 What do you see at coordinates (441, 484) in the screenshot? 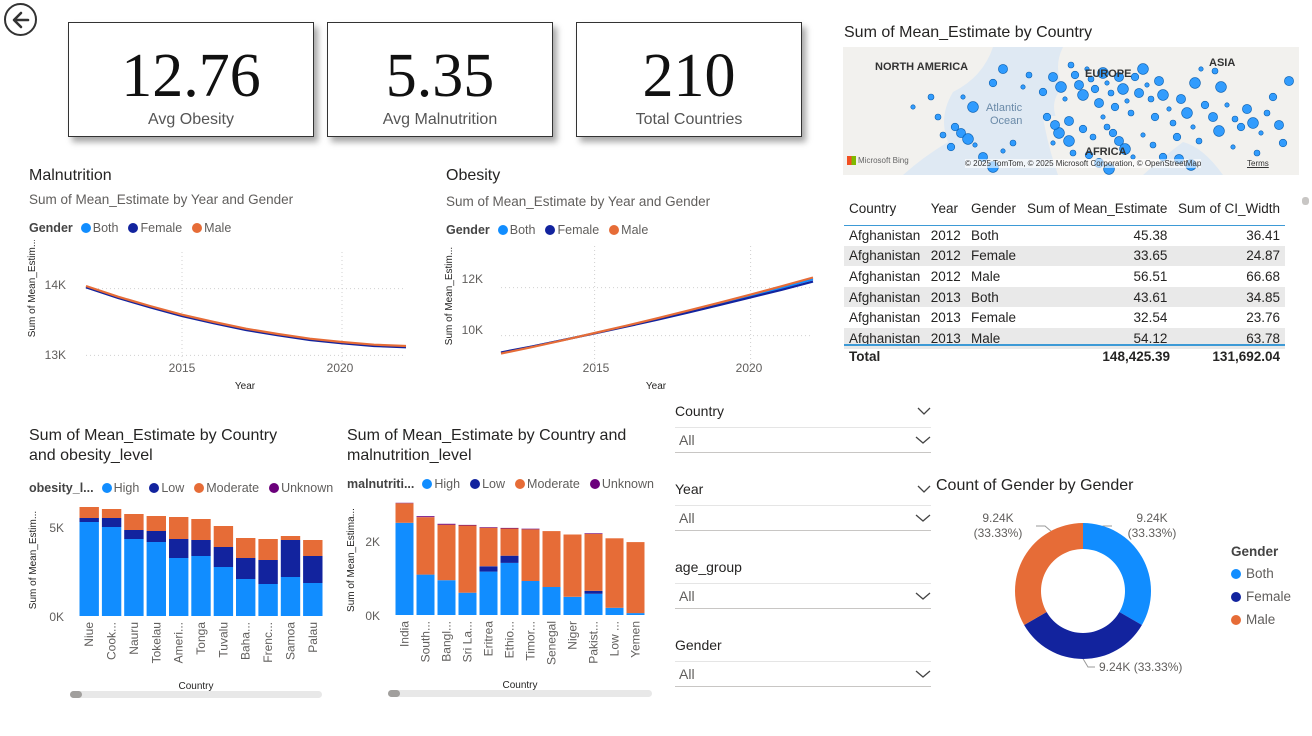
I see `legend-item-high: High` at bounding box center [441, 484].